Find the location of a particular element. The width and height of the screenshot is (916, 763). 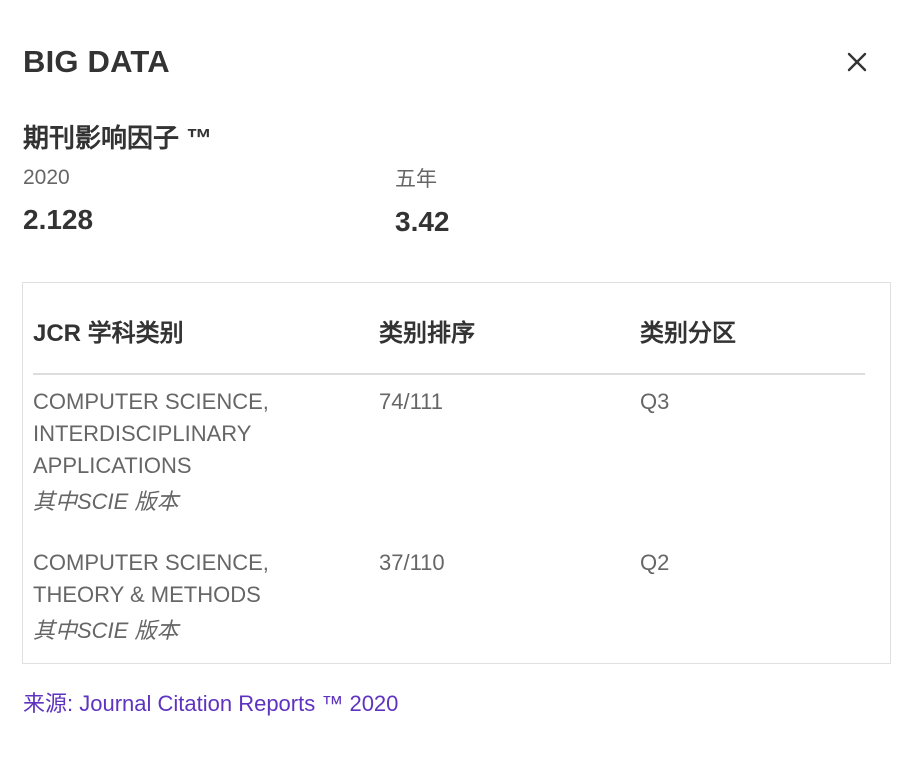

rank-cell: 74/111 is located at coordinates (411, 401).